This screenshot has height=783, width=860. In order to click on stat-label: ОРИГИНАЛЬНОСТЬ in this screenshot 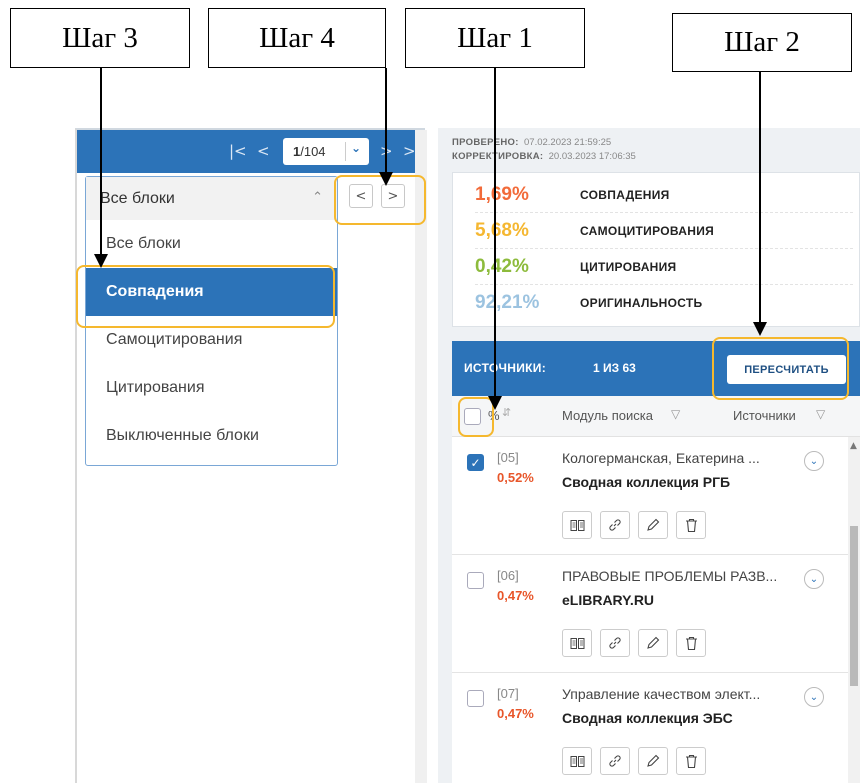, I will do `click(641, 303)`.